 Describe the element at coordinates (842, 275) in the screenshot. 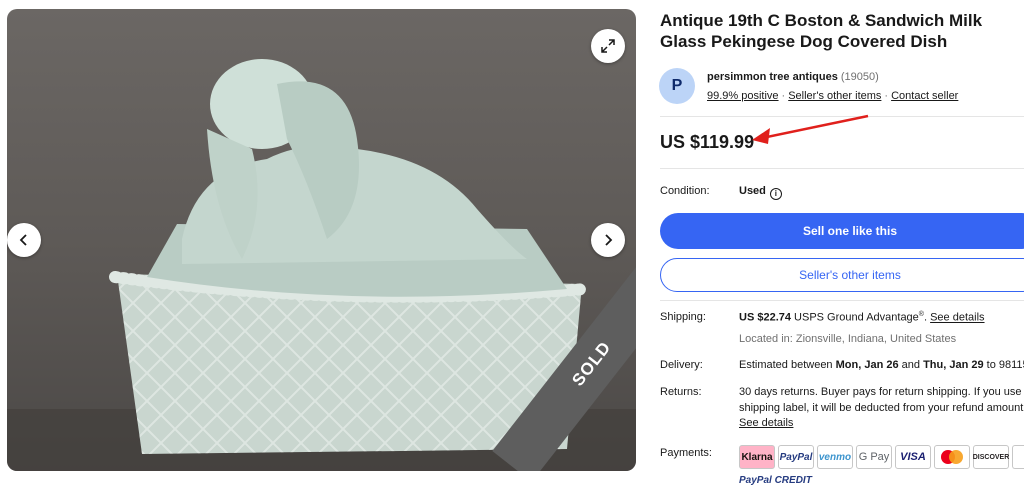

I see `sellers-other-items-button: Seller's other items` at that location.